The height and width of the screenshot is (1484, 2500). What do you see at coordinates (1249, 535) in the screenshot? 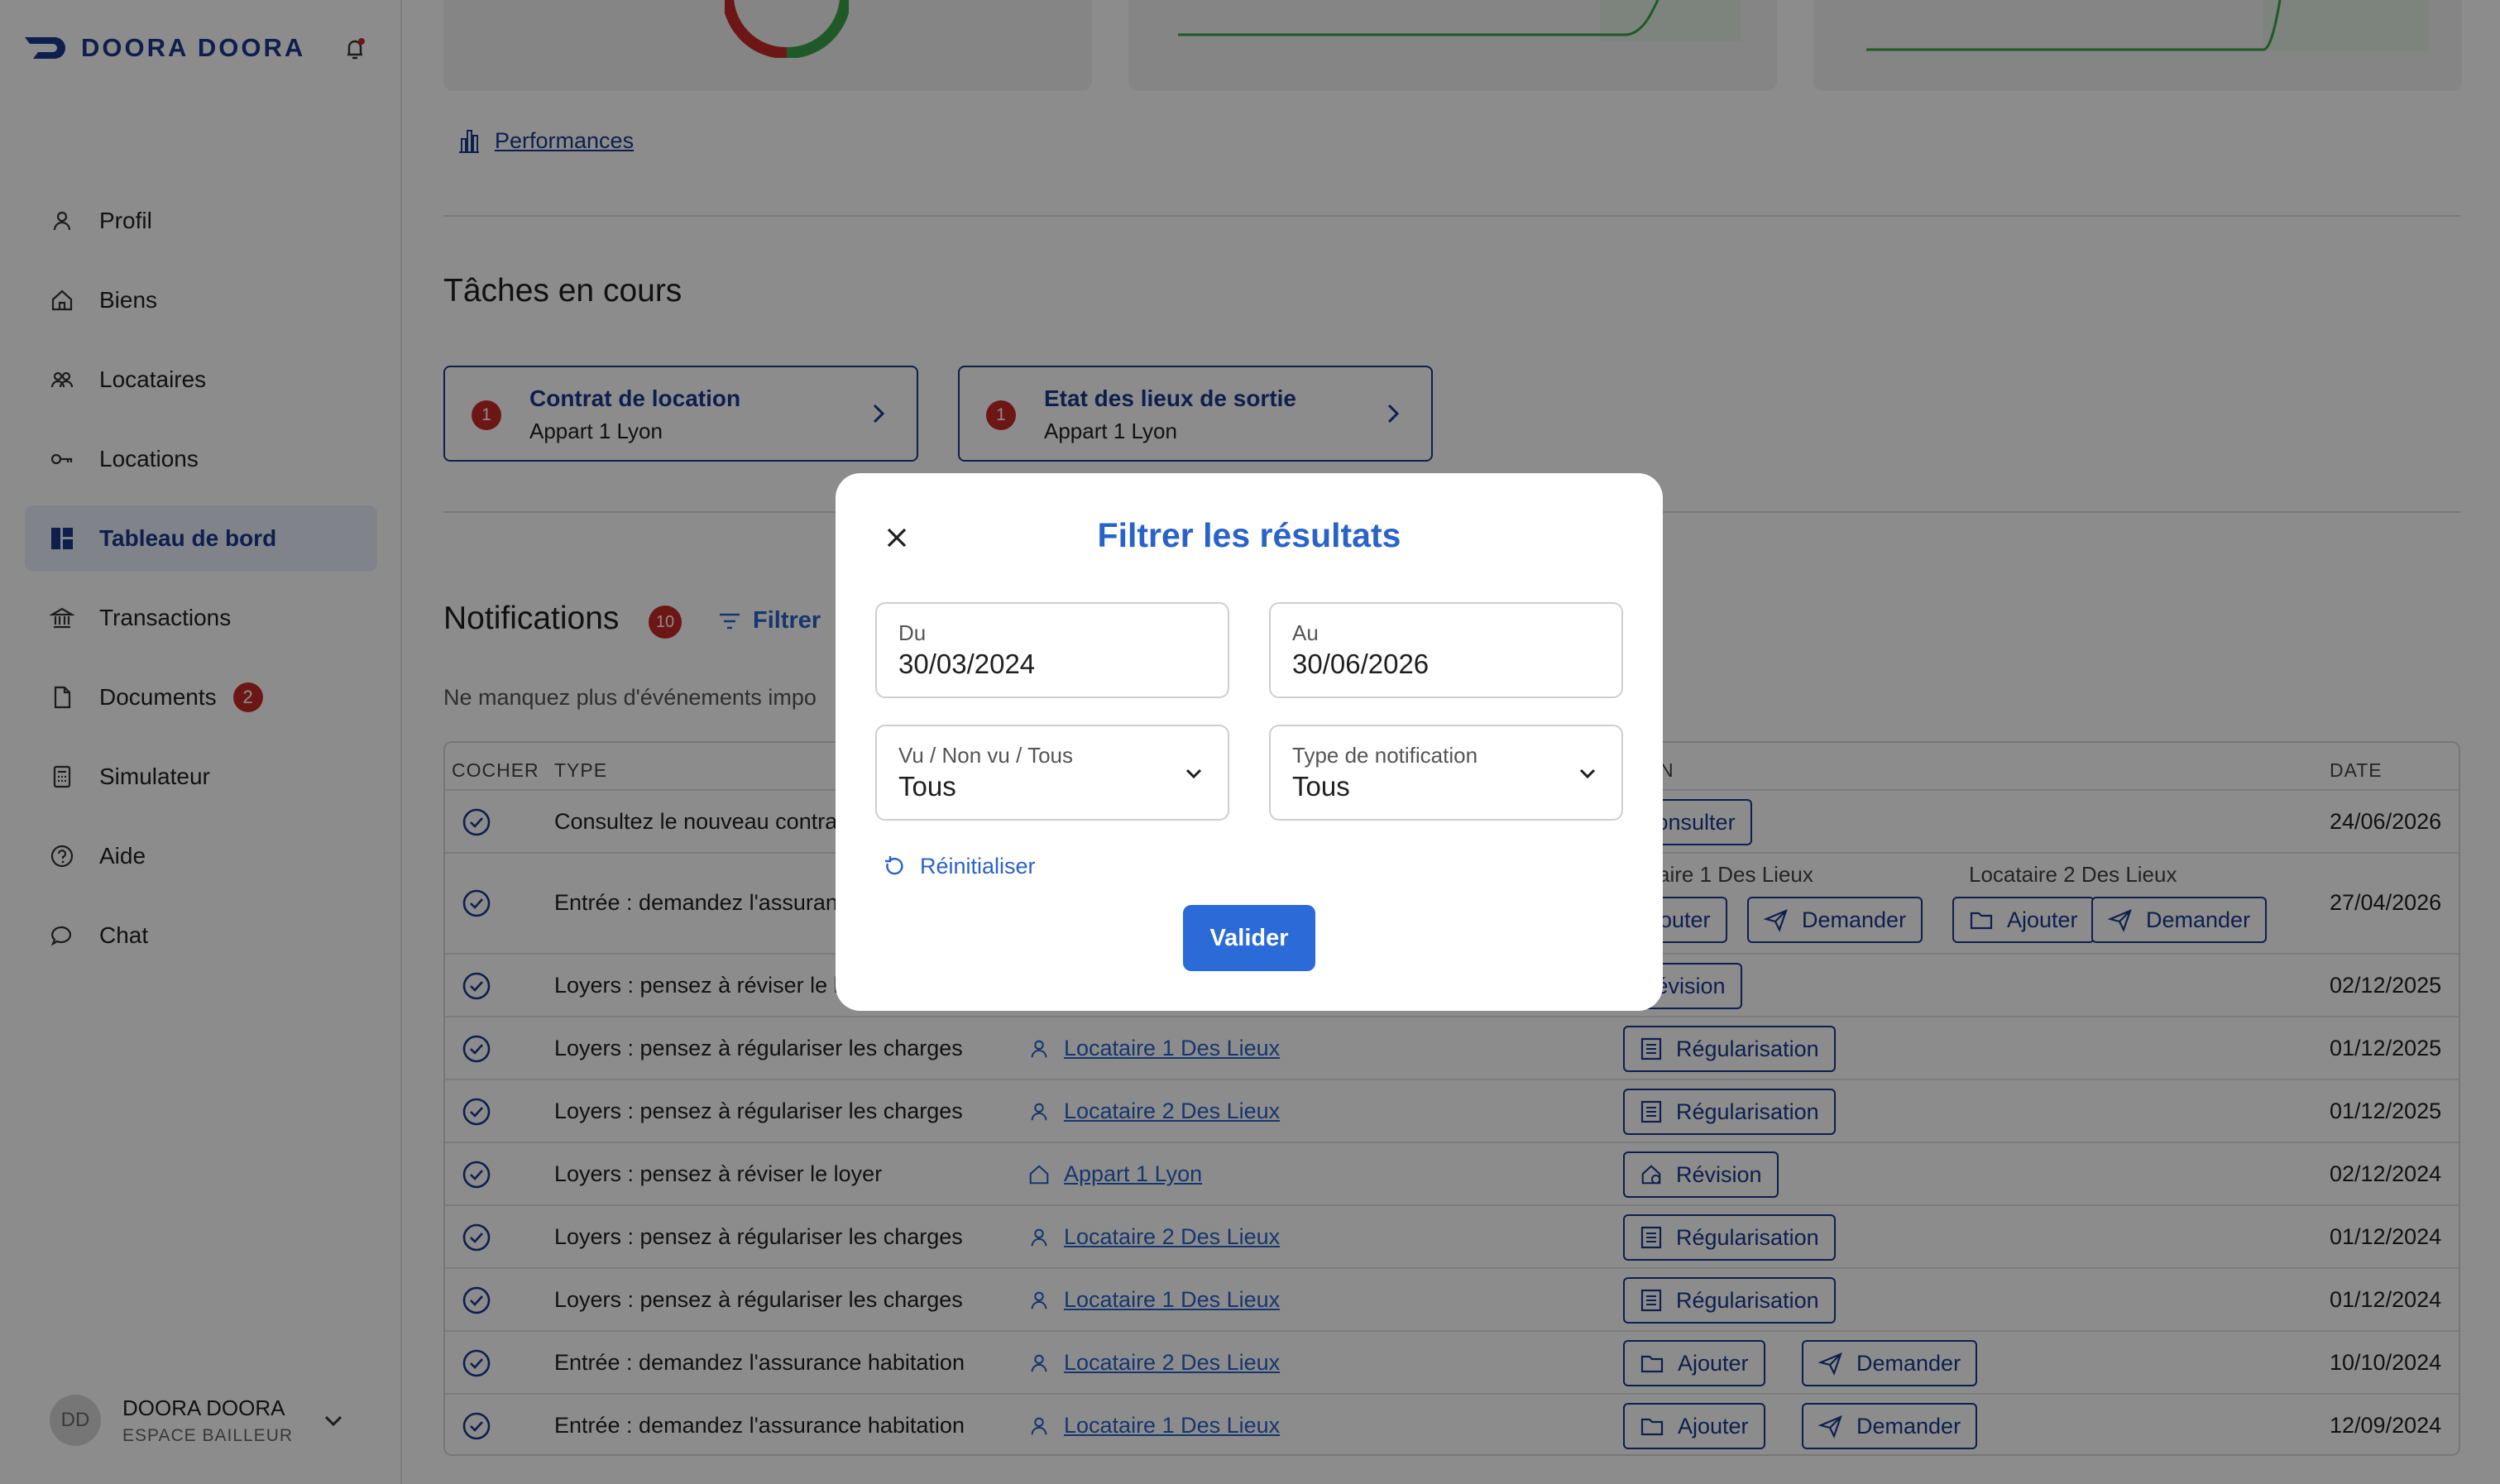
I see `modal-title: Filtrer les résultats` at bounding box center [1249, 535].